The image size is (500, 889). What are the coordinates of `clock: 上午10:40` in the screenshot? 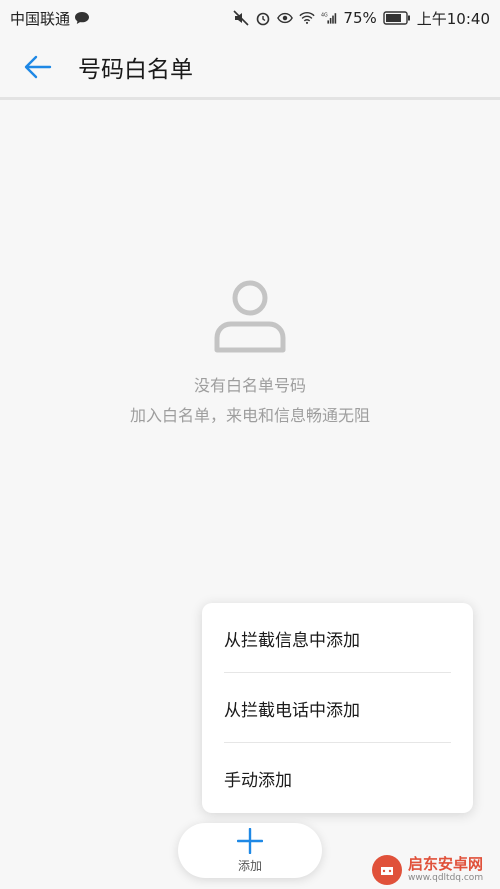 It's located at (453, 18).